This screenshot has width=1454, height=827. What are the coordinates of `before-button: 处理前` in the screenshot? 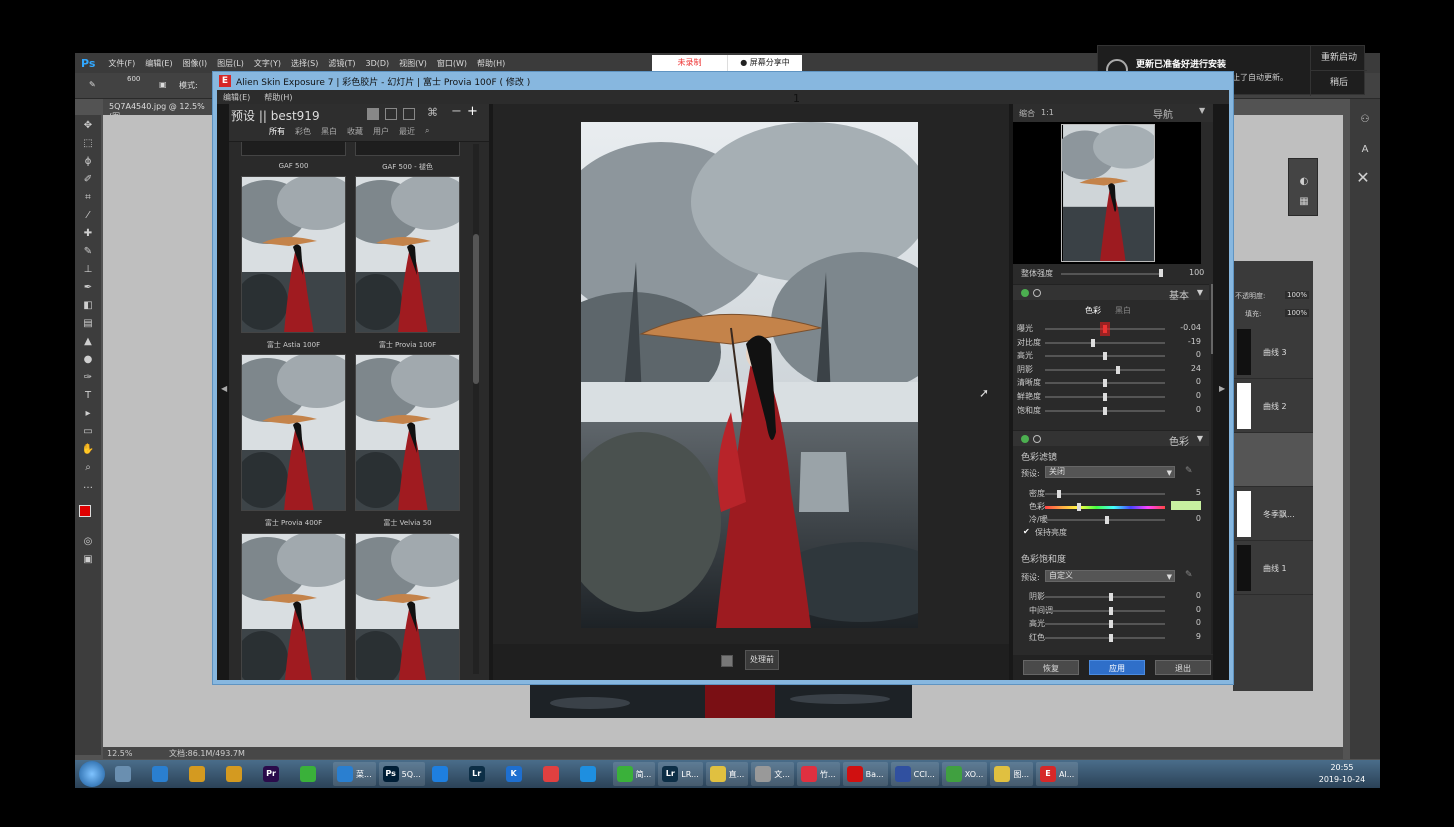 It's located at (762, 660).